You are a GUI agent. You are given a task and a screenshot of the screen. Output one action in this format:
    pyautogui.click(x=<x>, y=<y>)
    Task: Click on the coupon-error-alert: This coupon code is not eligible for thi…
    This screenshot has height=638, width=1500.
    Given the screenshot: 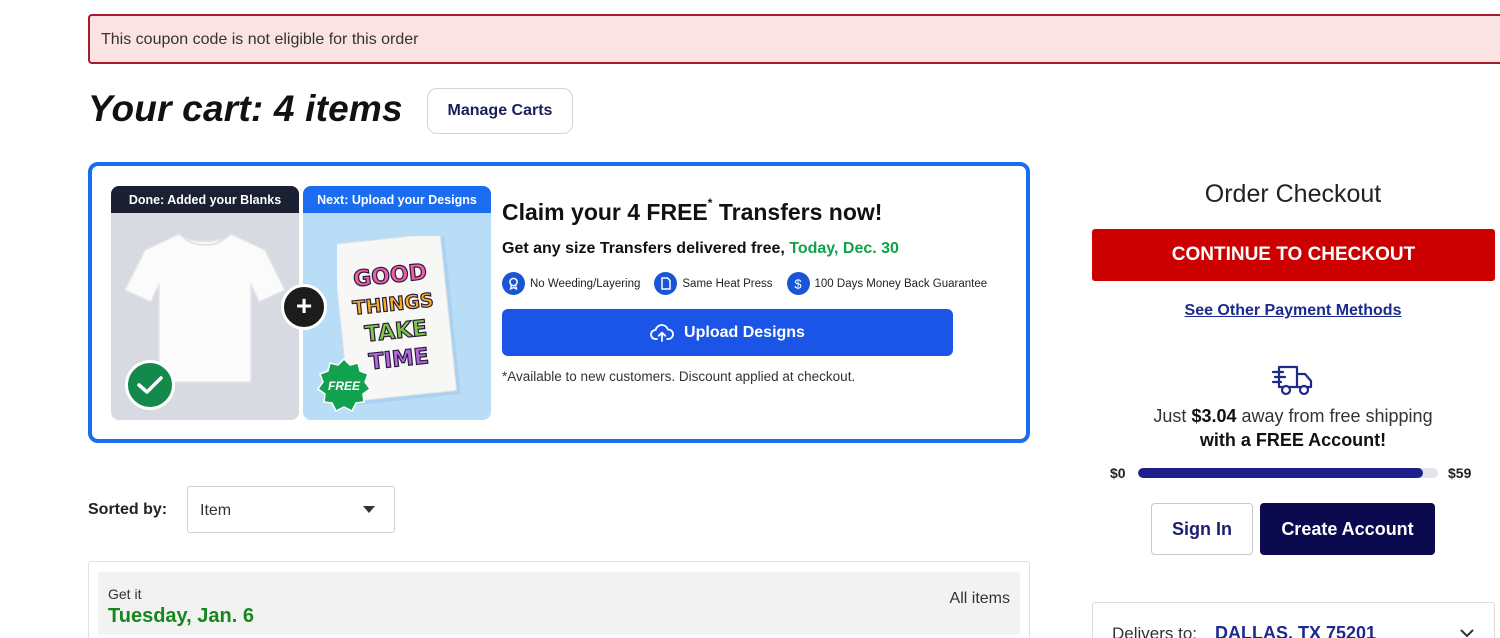 What is the action you would take?
    pyautogui.click(x=794, y=39)
    